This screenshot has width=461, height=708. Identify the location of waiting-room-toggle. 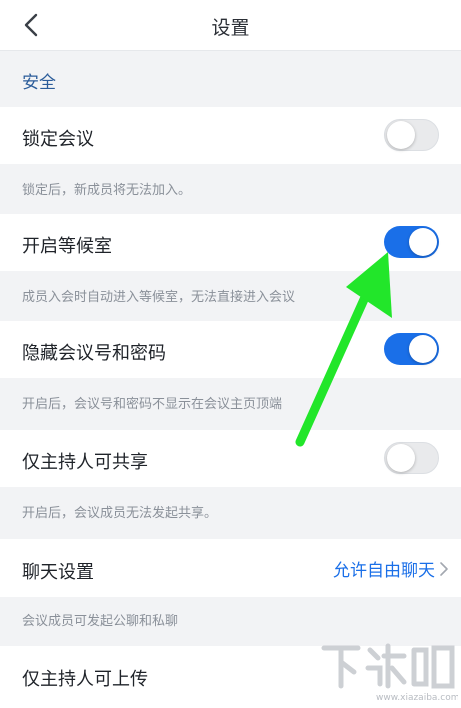
(411, 242).